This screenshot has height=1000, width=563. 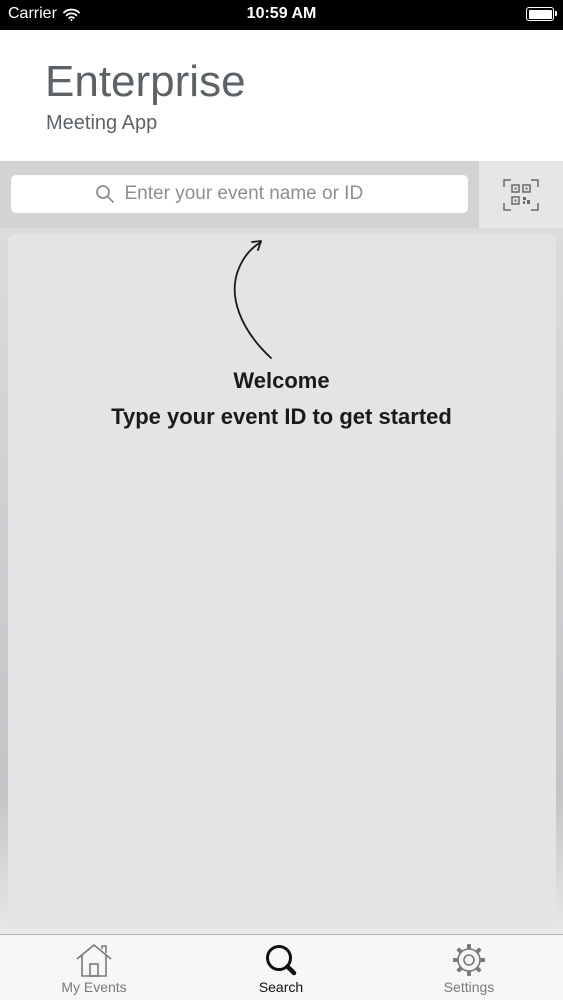 I want to click on tab-search: Search, so click(x=281, y=967).